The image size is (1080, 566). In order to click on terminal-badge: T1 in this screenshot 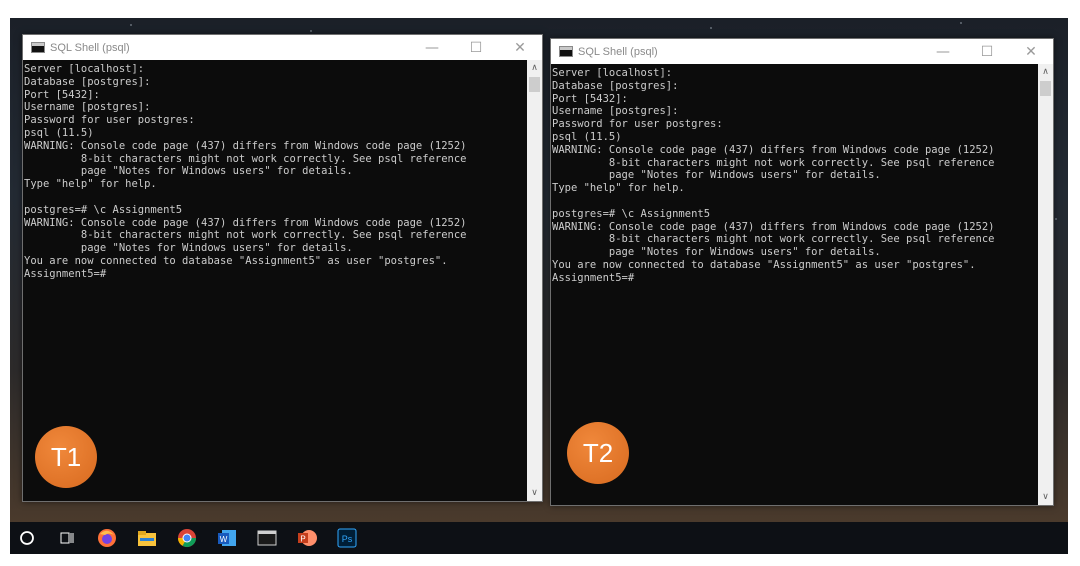, I will do `click(66, 457)`.